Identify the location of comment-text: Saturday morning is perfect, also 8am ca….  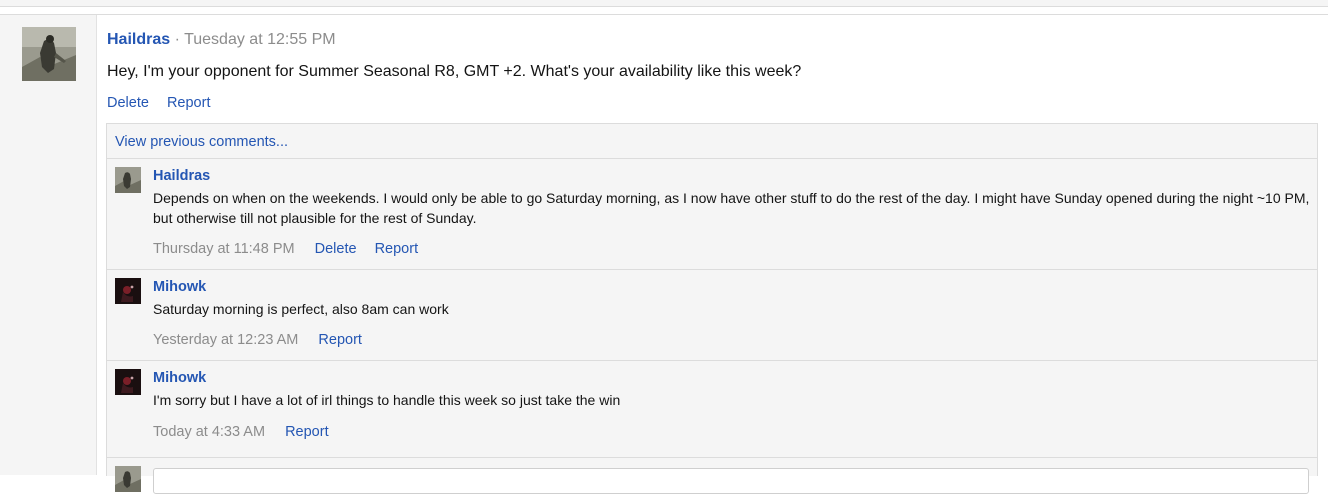
(301, 309).